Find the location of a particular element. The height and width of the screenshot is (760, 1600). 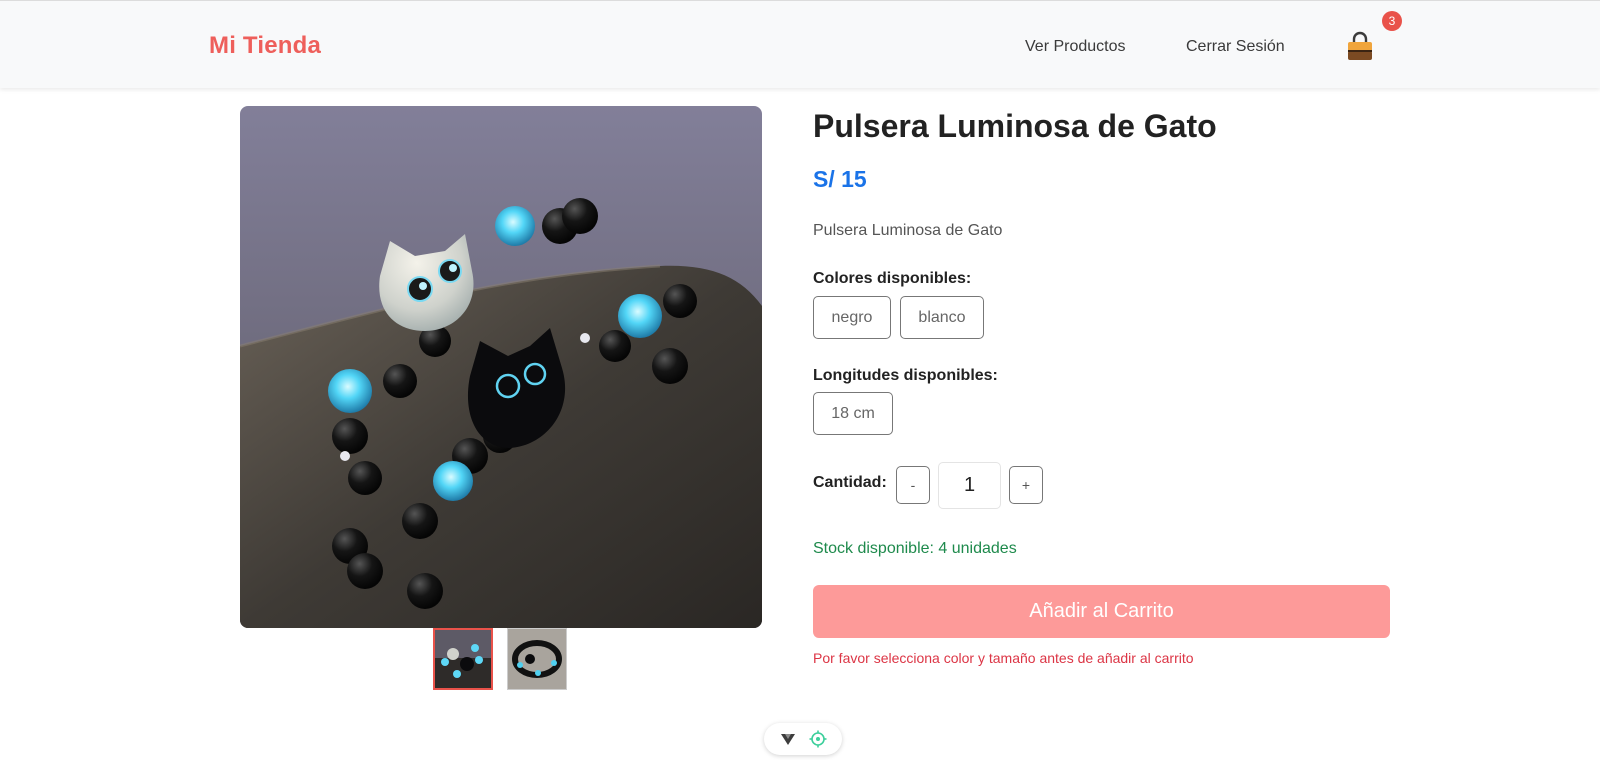

color-option-negro: negro is located at coordinates (852, 317).